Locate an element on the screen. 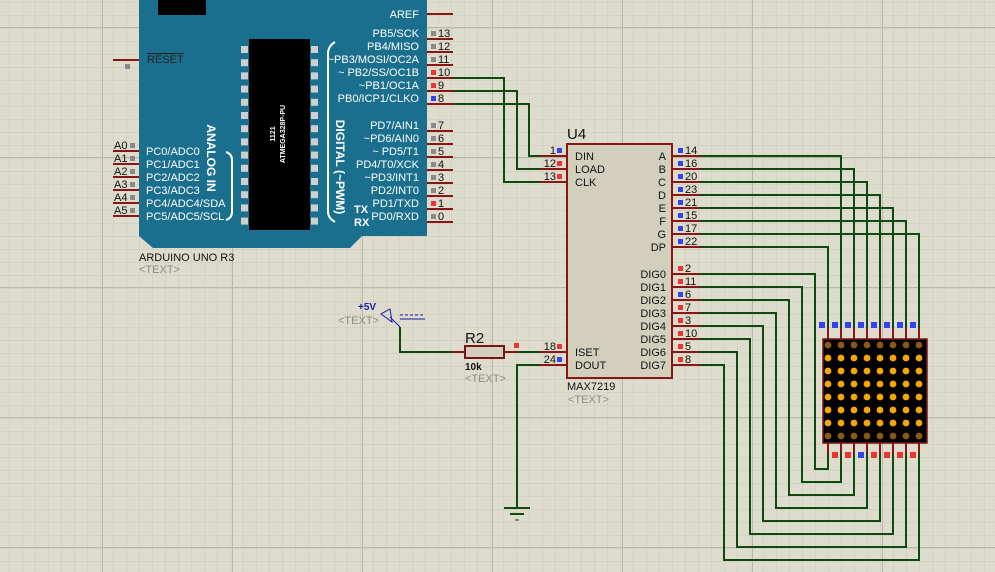  led-r2-c3 is located at coordinates (867, 371).